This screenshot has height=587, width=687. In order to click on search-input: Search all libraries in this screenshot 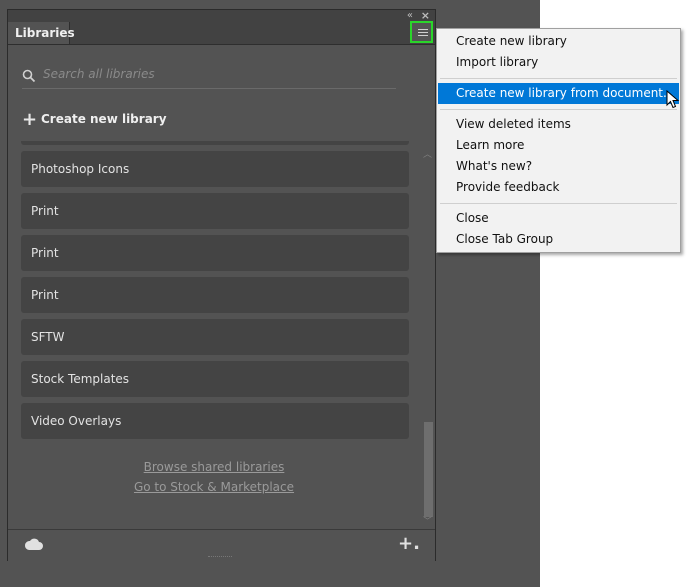, I will do `click(99, 74)`.